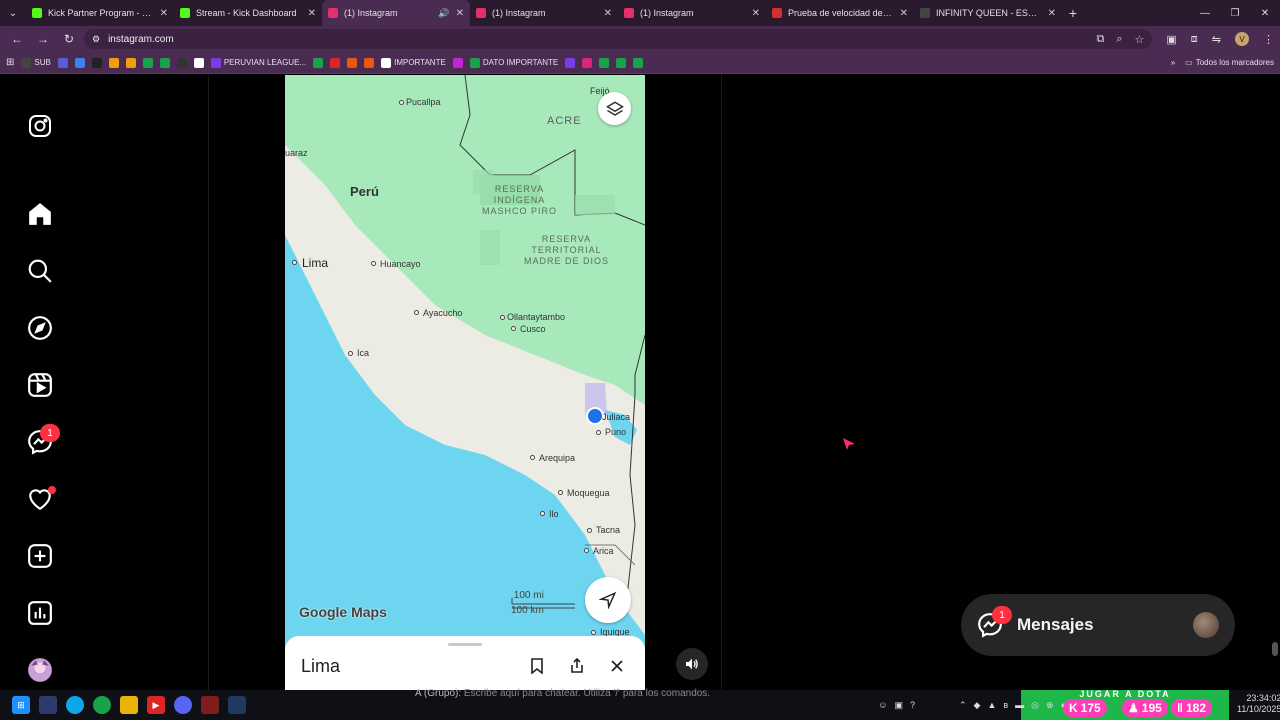 The height and width of the screenshot is (720, 1280). I want to click on tab-search-button: ⌄, so click(13, 13).